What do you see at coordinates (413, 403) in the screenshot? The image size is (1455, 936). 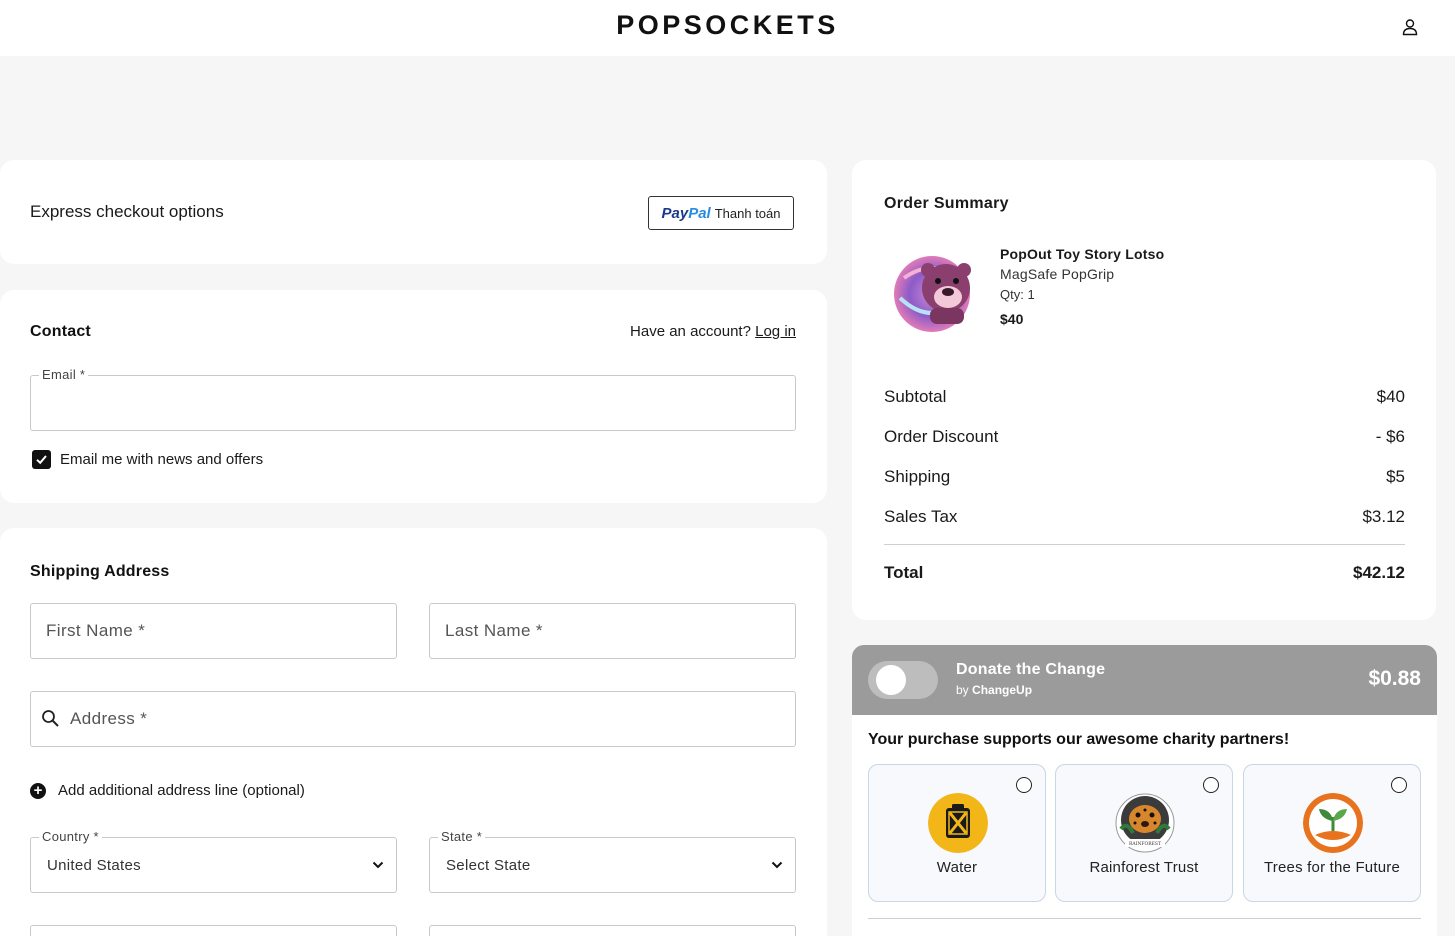 I see `email-input` at bounding box center [413, 403].